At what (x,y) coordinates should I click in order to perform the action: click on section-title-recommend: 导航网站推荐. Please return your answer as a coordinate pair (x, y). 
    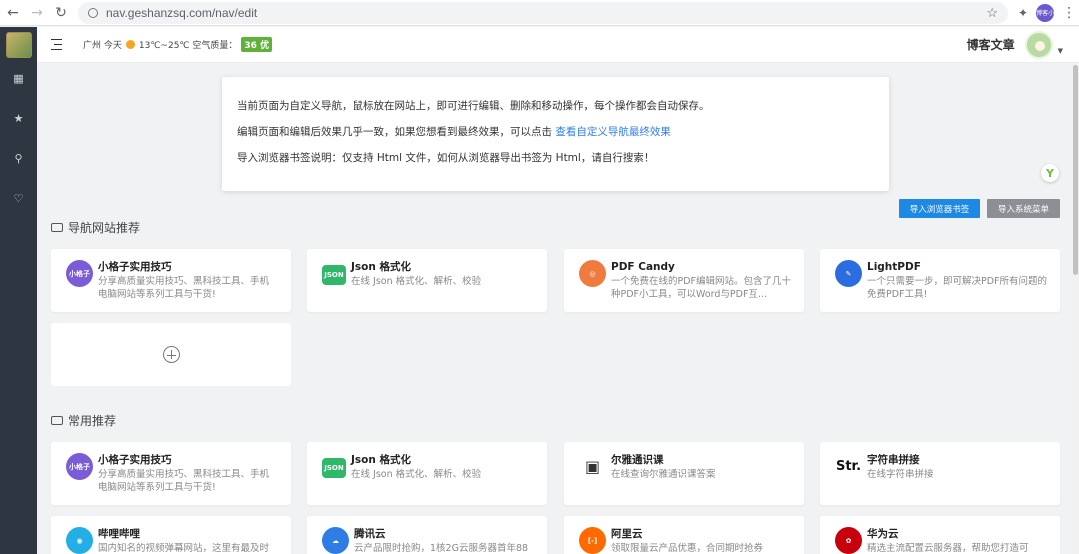
    Looking at the image, I should click on (95, 227).